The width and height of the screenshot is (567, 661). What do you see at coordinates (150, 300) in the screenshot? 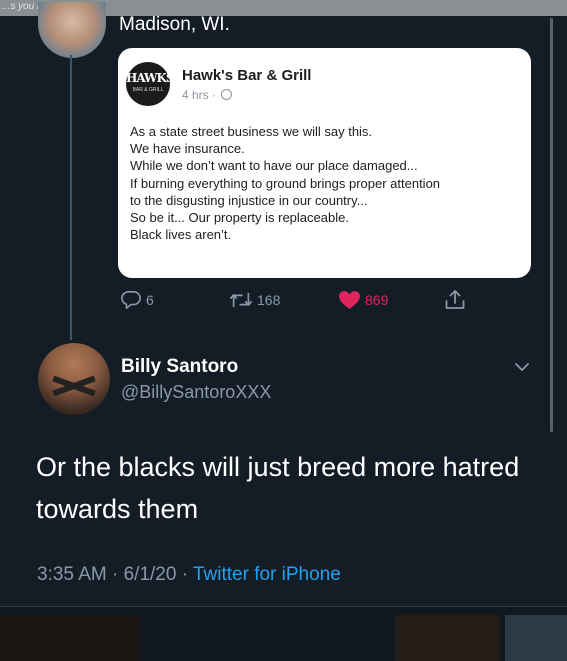
I see `reply-count: 6` at bounding box center [150, 300].